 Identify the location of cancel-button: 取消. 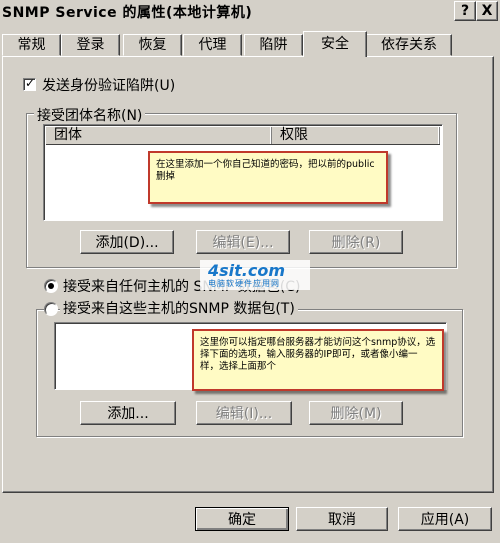
(342, 519).